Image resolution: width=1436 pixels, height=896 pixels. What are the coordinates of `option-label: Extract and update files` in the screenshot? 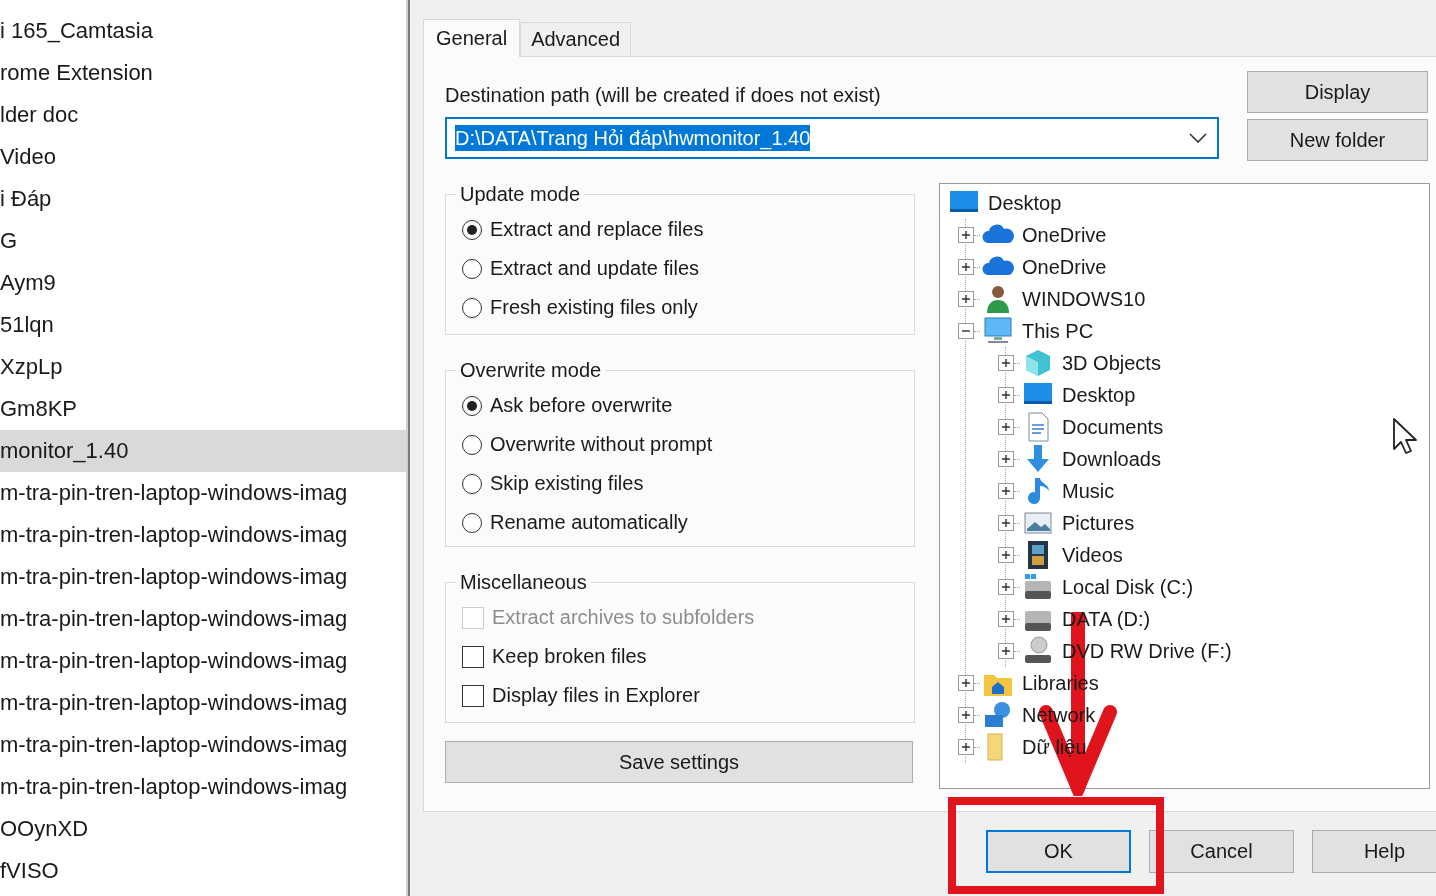 It's located at (594, 268).